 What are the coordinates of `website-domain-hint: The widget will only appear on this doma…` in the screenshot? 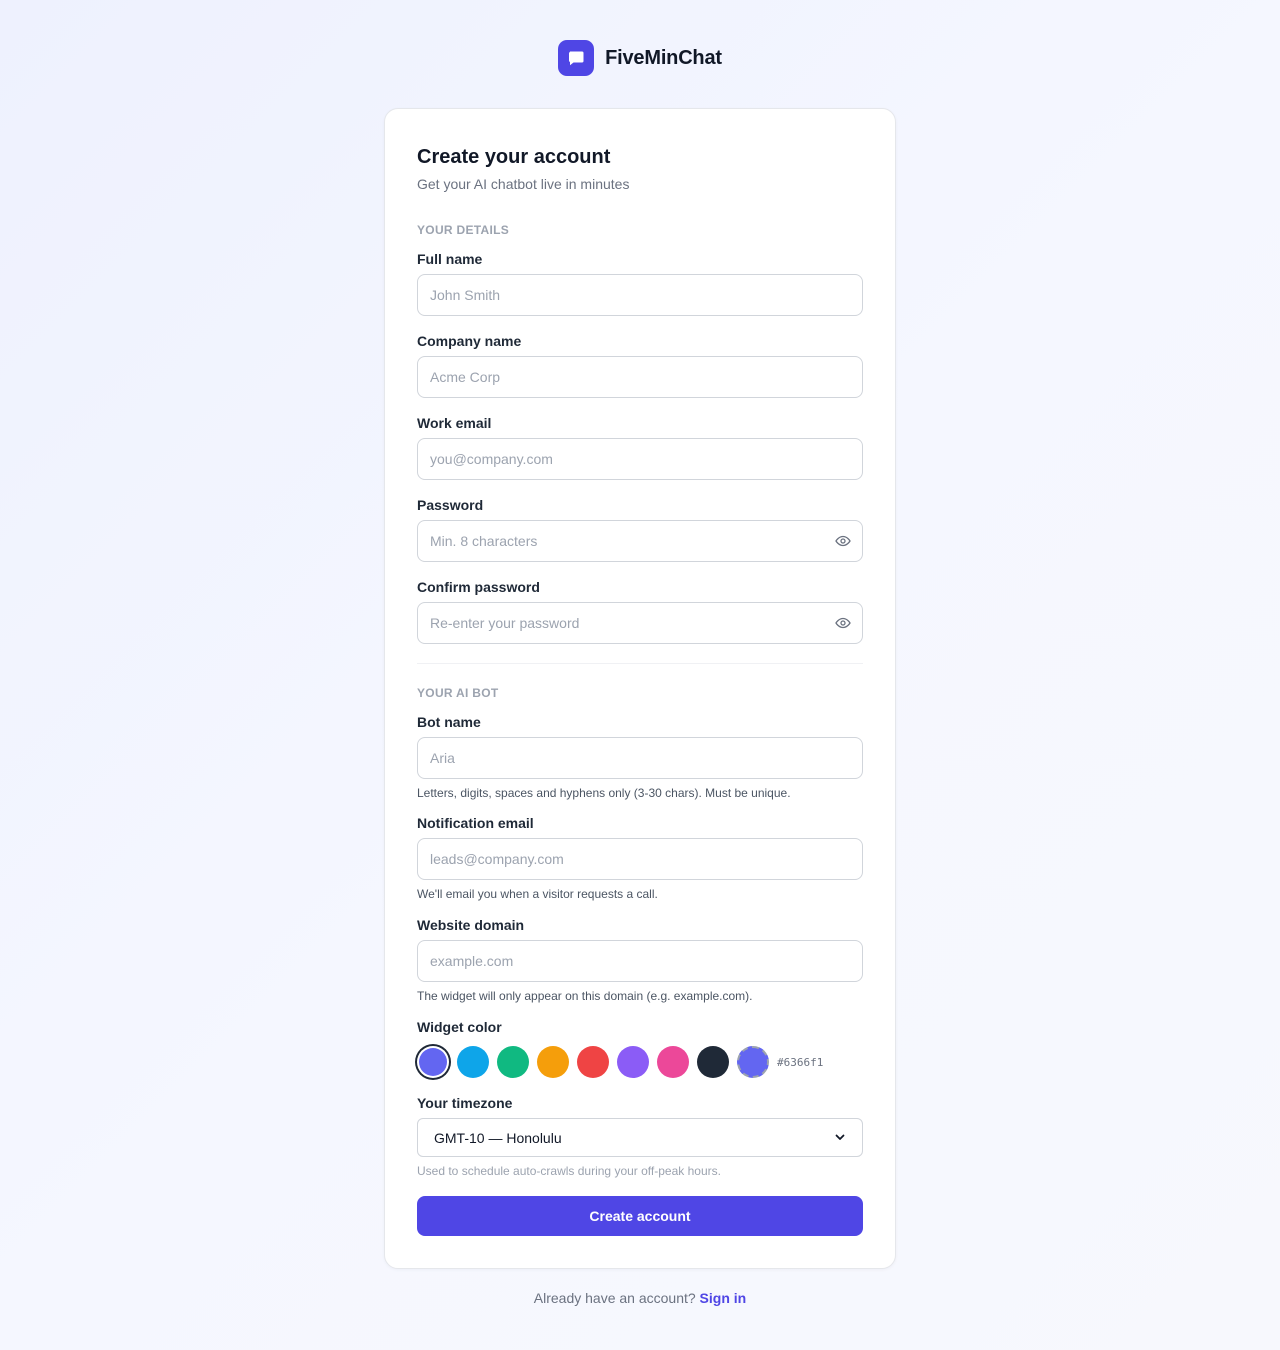 It's located at (585, 996).